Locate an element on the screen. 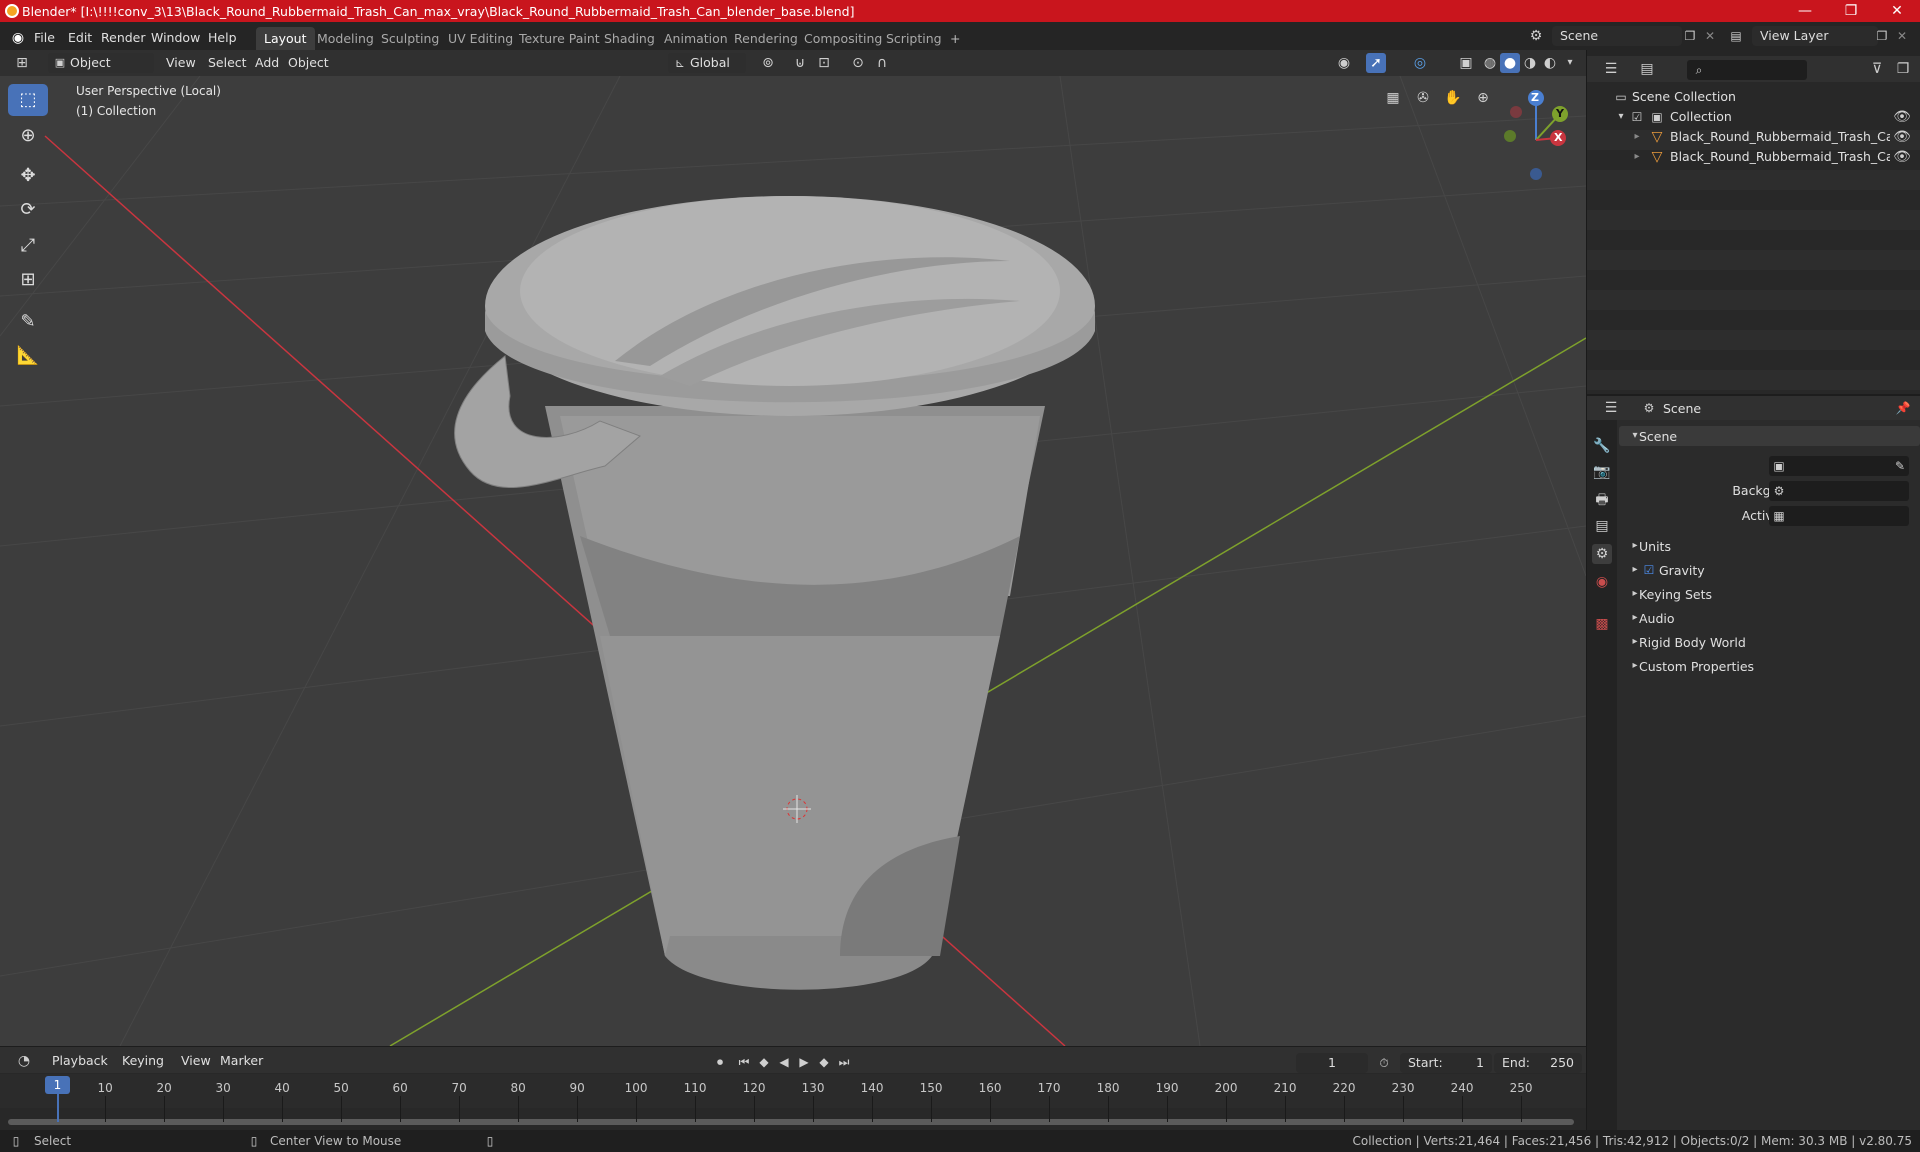  play-reverse-icon: ◀ is located at coordinates (784, 1062).